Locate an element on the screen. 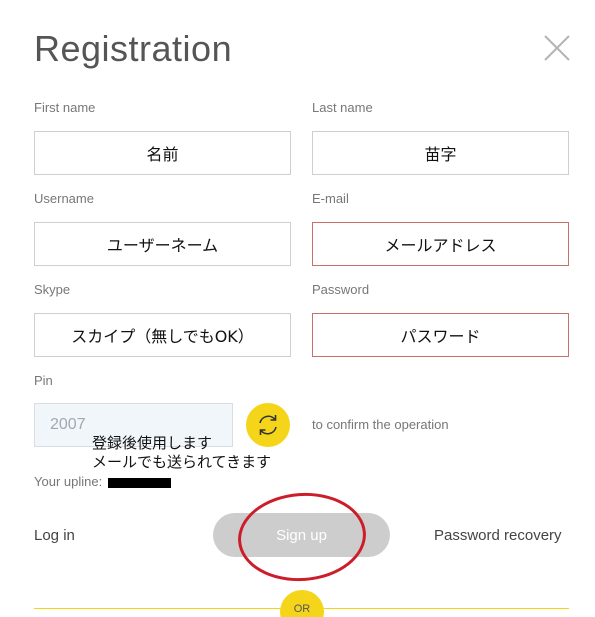 This screenshot has height=617, width=595. or-badge: OR is located at coordinates (302, 603).